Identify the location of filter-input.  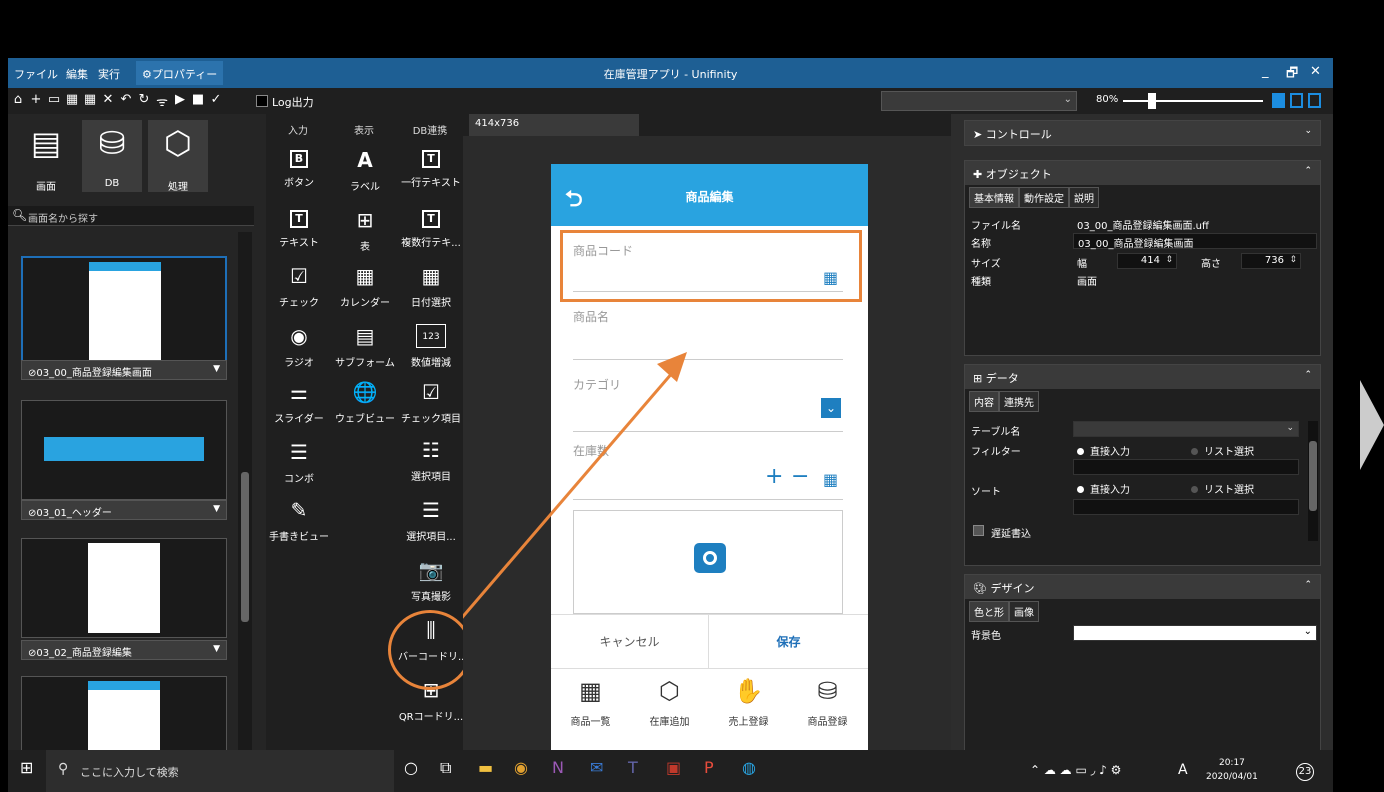
(1186, 467).